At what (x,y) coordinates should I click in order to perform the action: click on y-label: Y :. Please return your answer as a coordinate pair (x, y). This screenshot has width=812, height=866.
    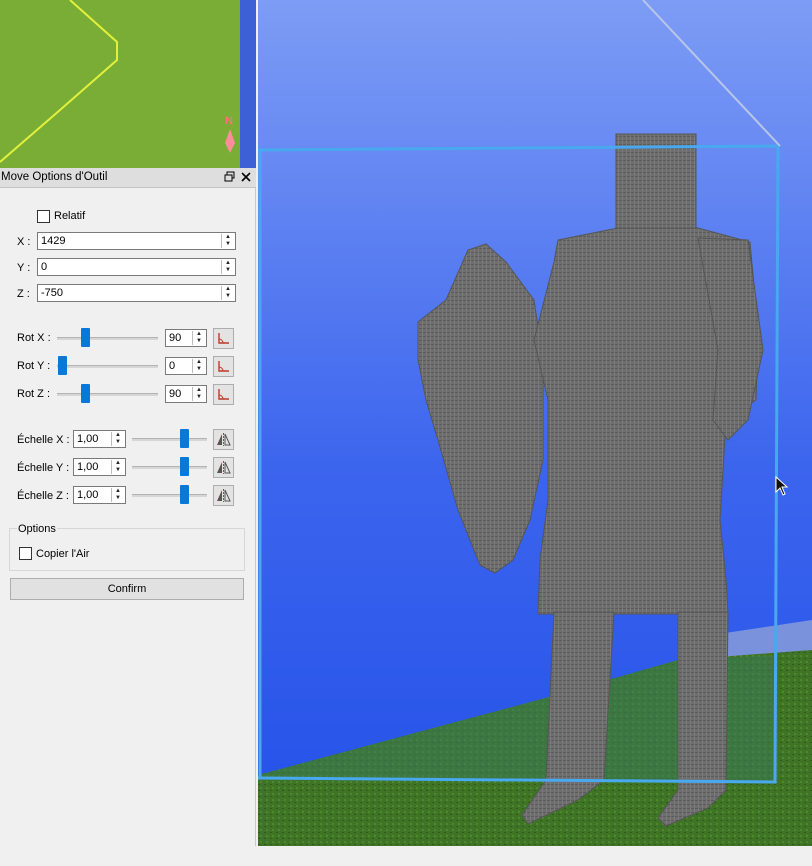
    Looking at the image, I should click on (24, 268).